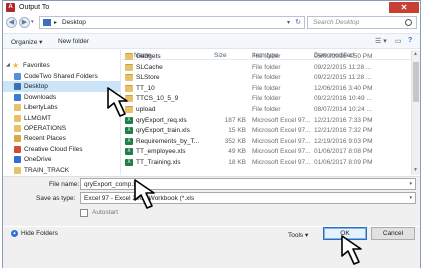 Image resolution: width=425 pixels, height=270 pixels. What do you see at coordinates (415, 54) in the screenshot?
I see `scroll-up-icon: ▲` at bounding box center [415, 54].